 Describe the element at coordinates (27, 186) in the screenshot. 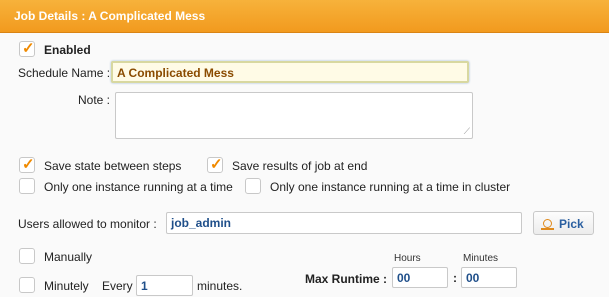

I see `one-instance-checkbox` at that location.